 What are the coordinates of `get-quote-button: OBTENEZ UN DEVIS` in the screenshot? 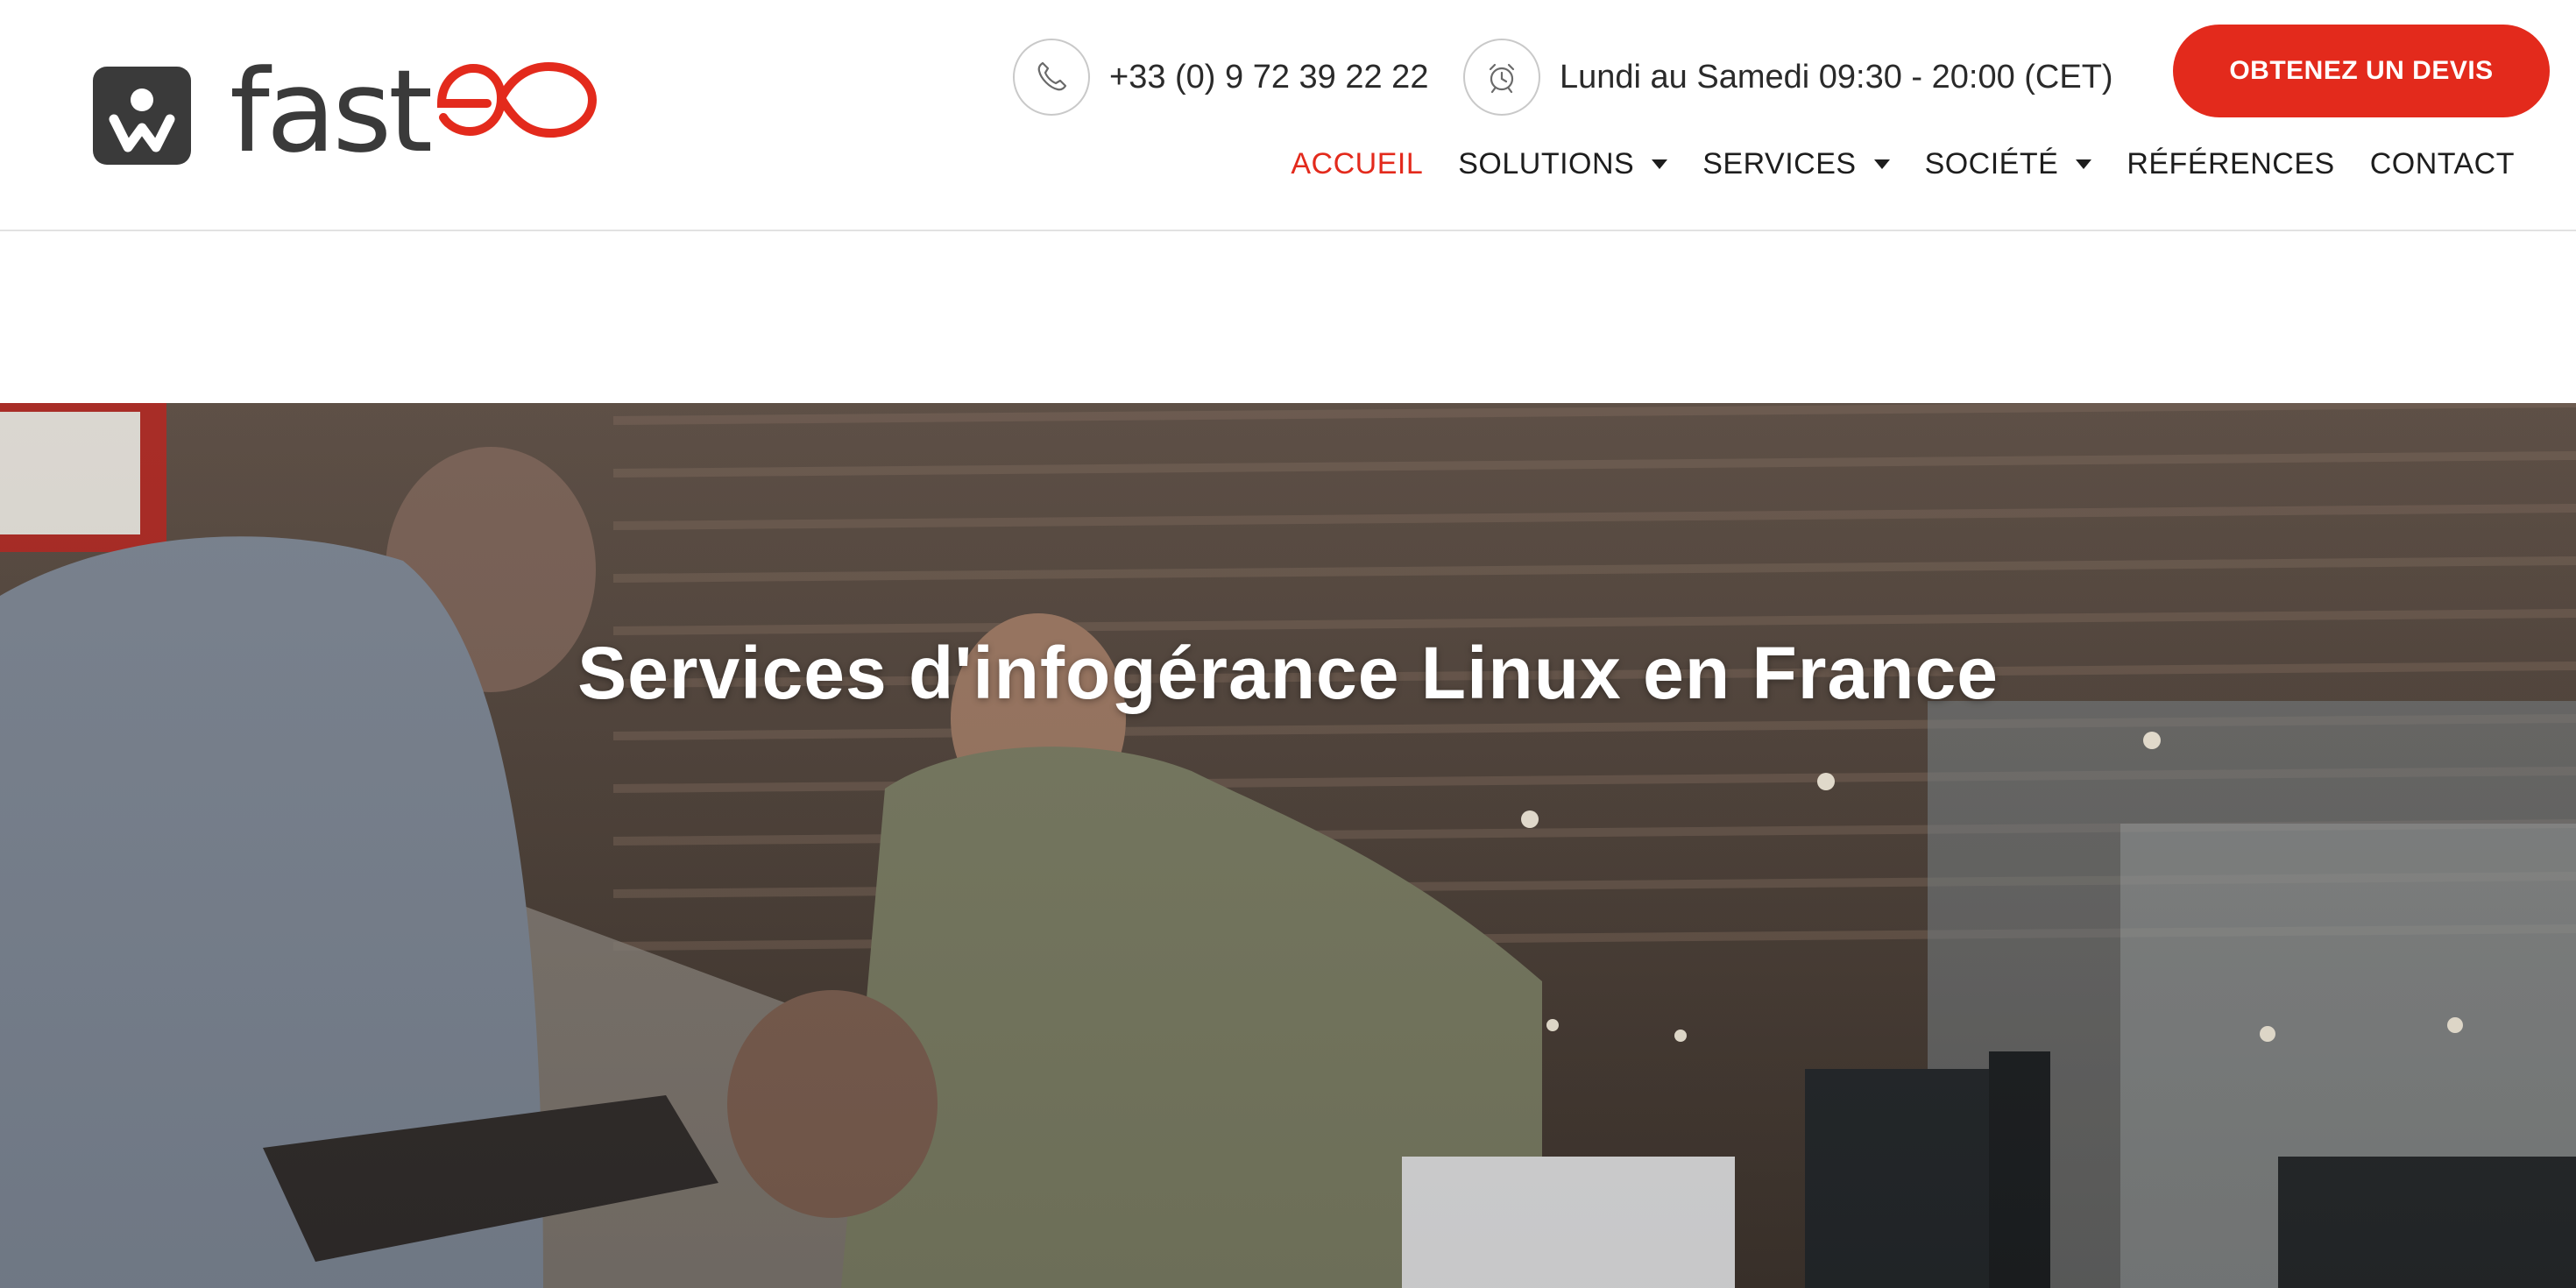 It's located at (2361, 71).